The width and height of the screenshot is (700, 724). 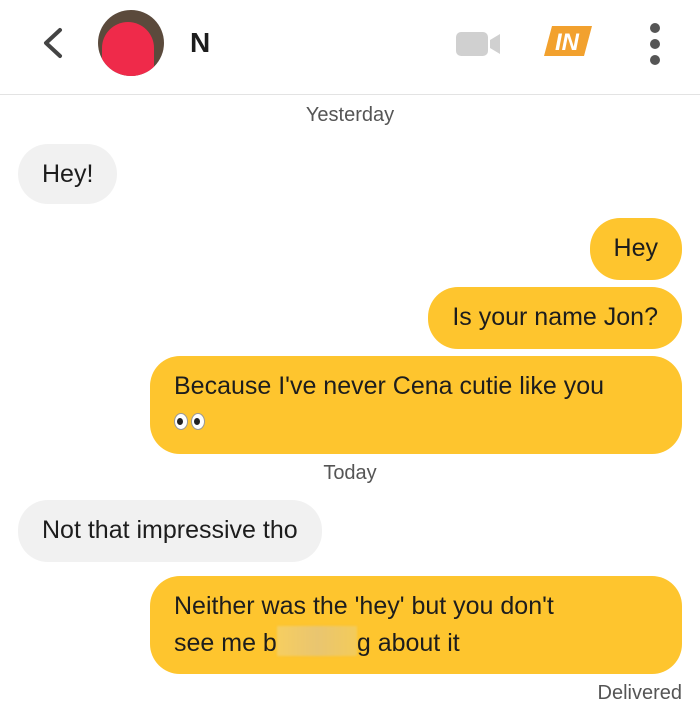 I want to click on in-badge-text: IN, so click(x=567, y=42).